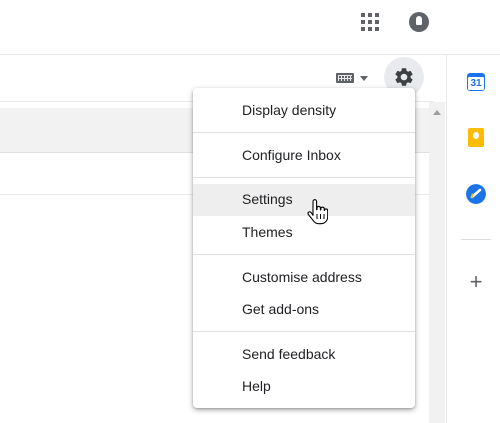 This screenshot has height=423, width=500. I want to click on menu-item-customise-address: Customise address, so click(304, 278).